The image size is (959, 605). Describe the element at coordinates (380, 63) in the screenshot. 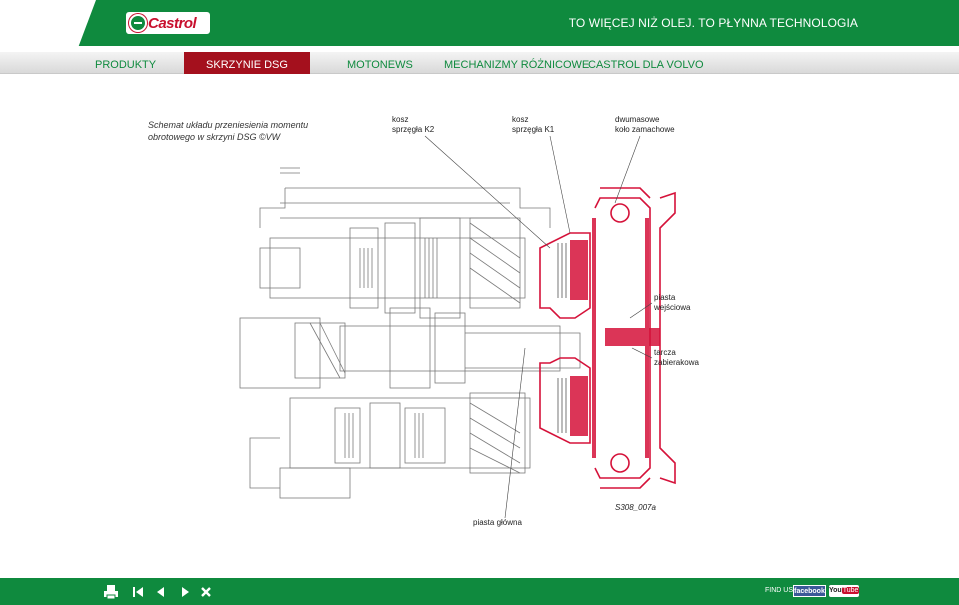

I see `nav-item-motonews: MOTONEWS` at that location.